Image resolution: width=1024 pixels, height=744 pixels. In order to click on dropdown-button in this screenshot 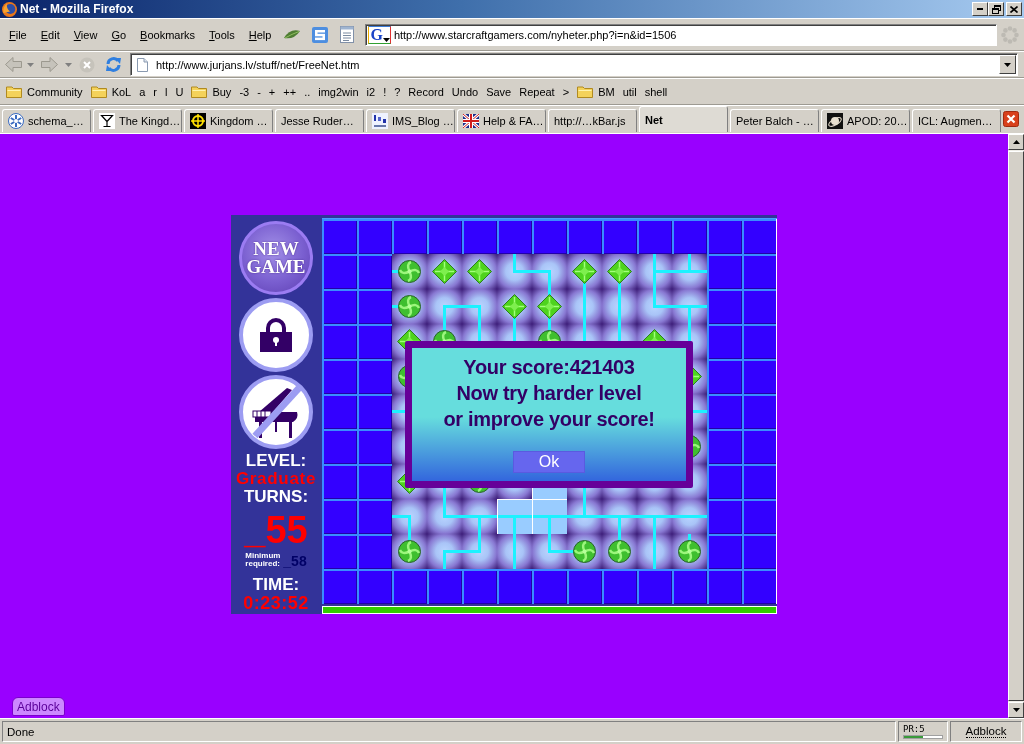, I will do `click(1007, 64)`.